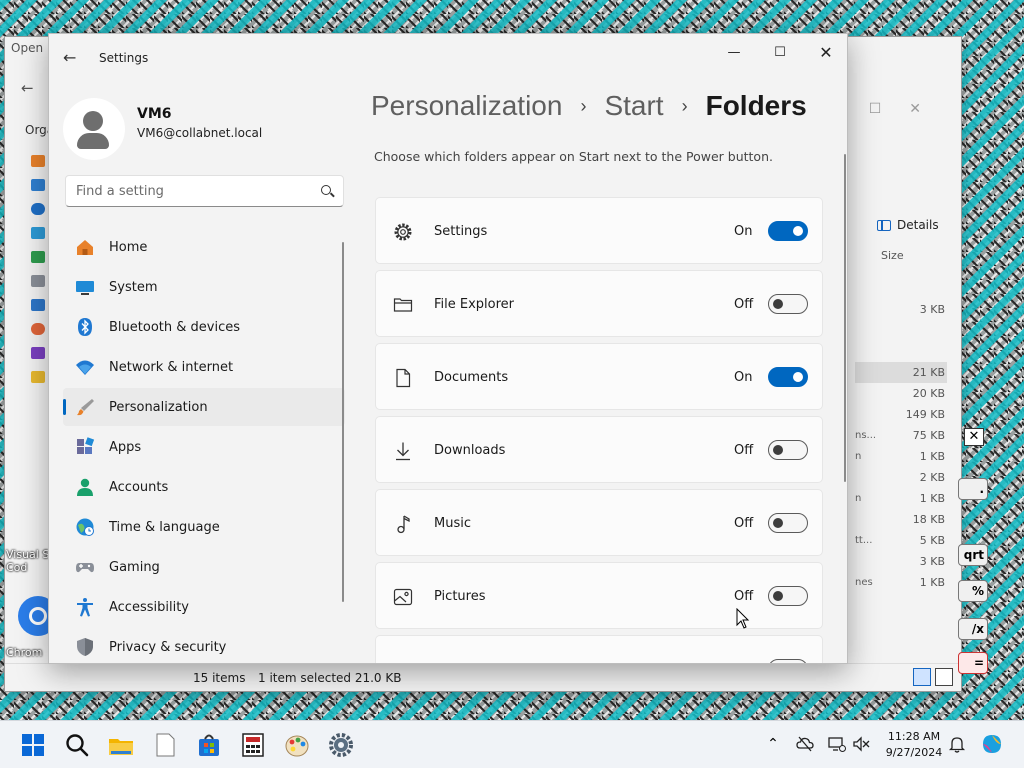 The height and width of the screenshot is (768, 1024). What do you see at coordinates (174, 327) in the screenshot?
I see `sidebar-item-label: Bluetooth & devices` at bounding box center [174, 327].